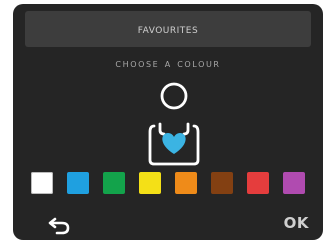 The width and height of the screenshot is (327, 244). What do you see at coordinates (42, 183) in the screenshot?
I see `colour-swatch-white` at bounding box center [42, 183].